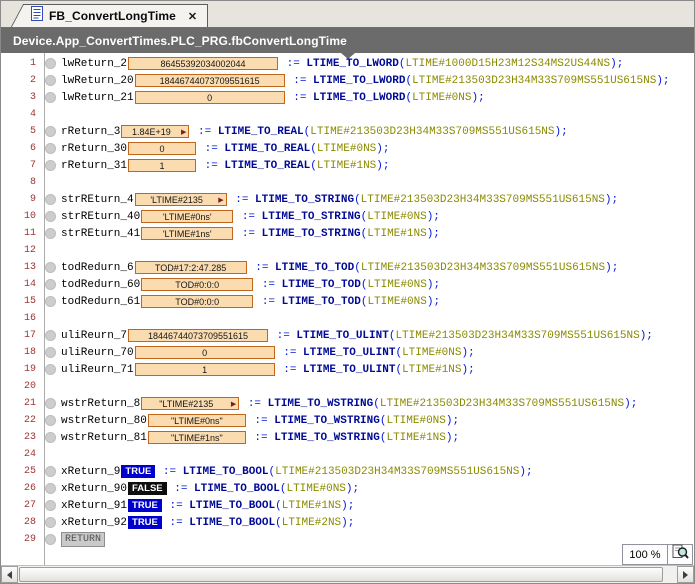 This screenshot has width=695, height=584. What do you see at coordinates (9, 574) in the screenshot?
I see `scroll-left-button` at bounding box center [9, 574].